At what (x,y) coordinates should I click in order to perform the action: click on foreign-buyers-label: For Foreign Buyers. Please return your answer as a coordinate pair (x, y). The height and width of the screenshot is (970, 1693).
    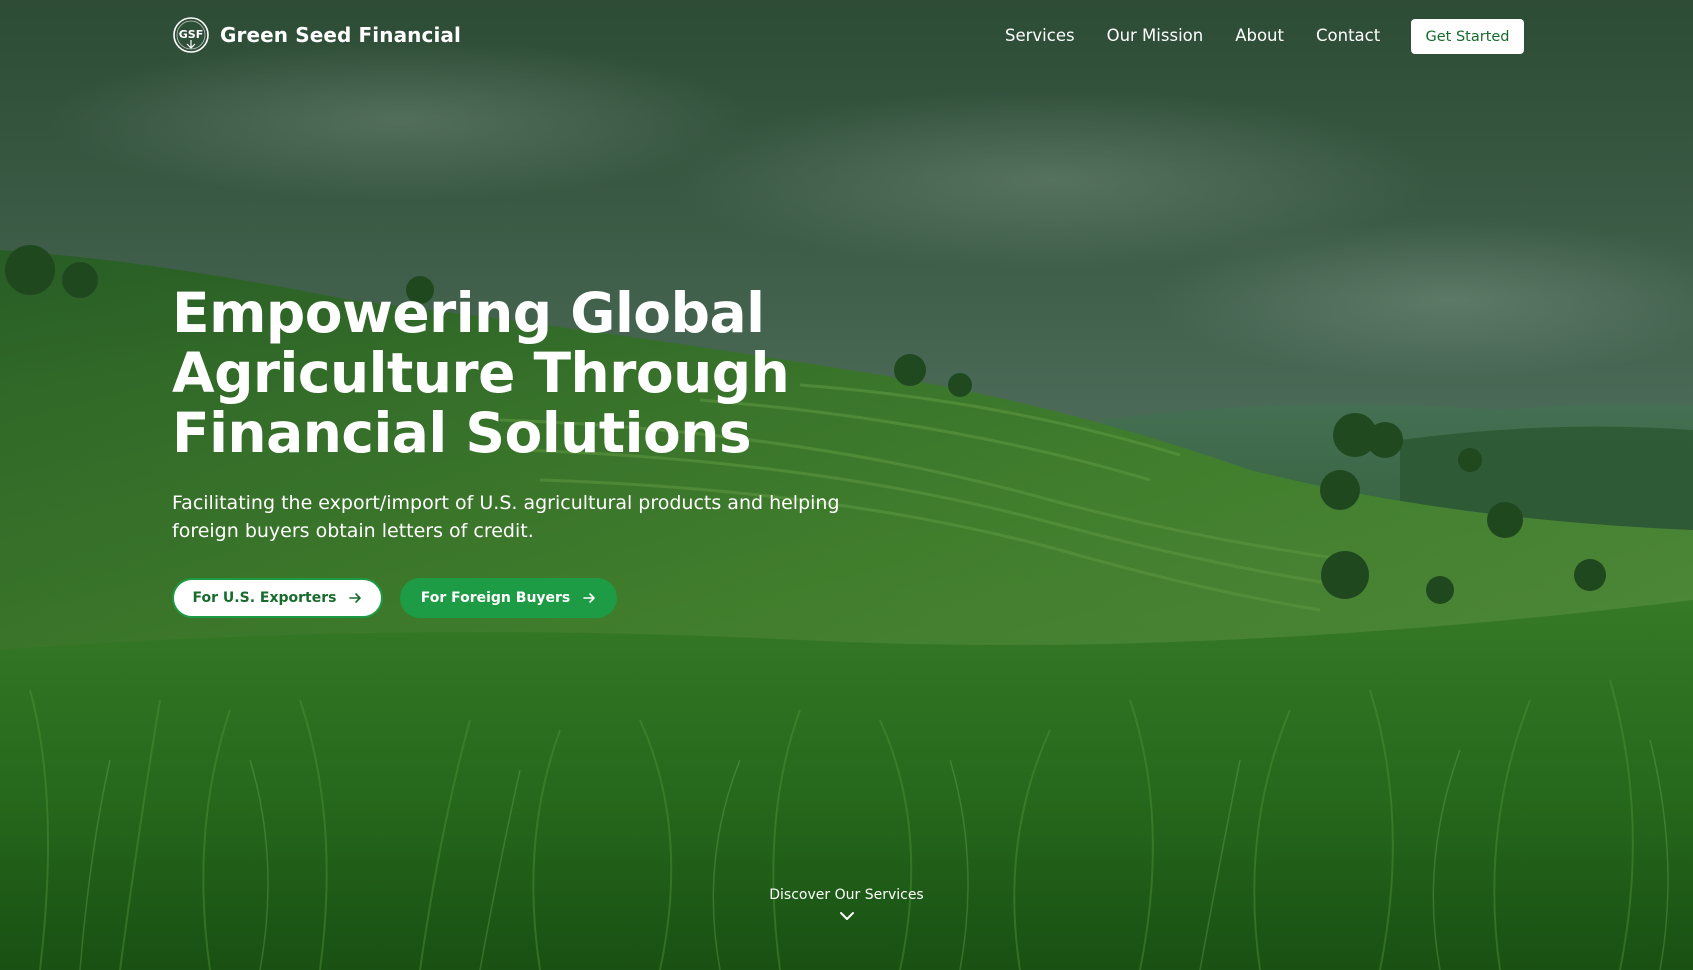
    Looking at the image, I should click on (495, 598).